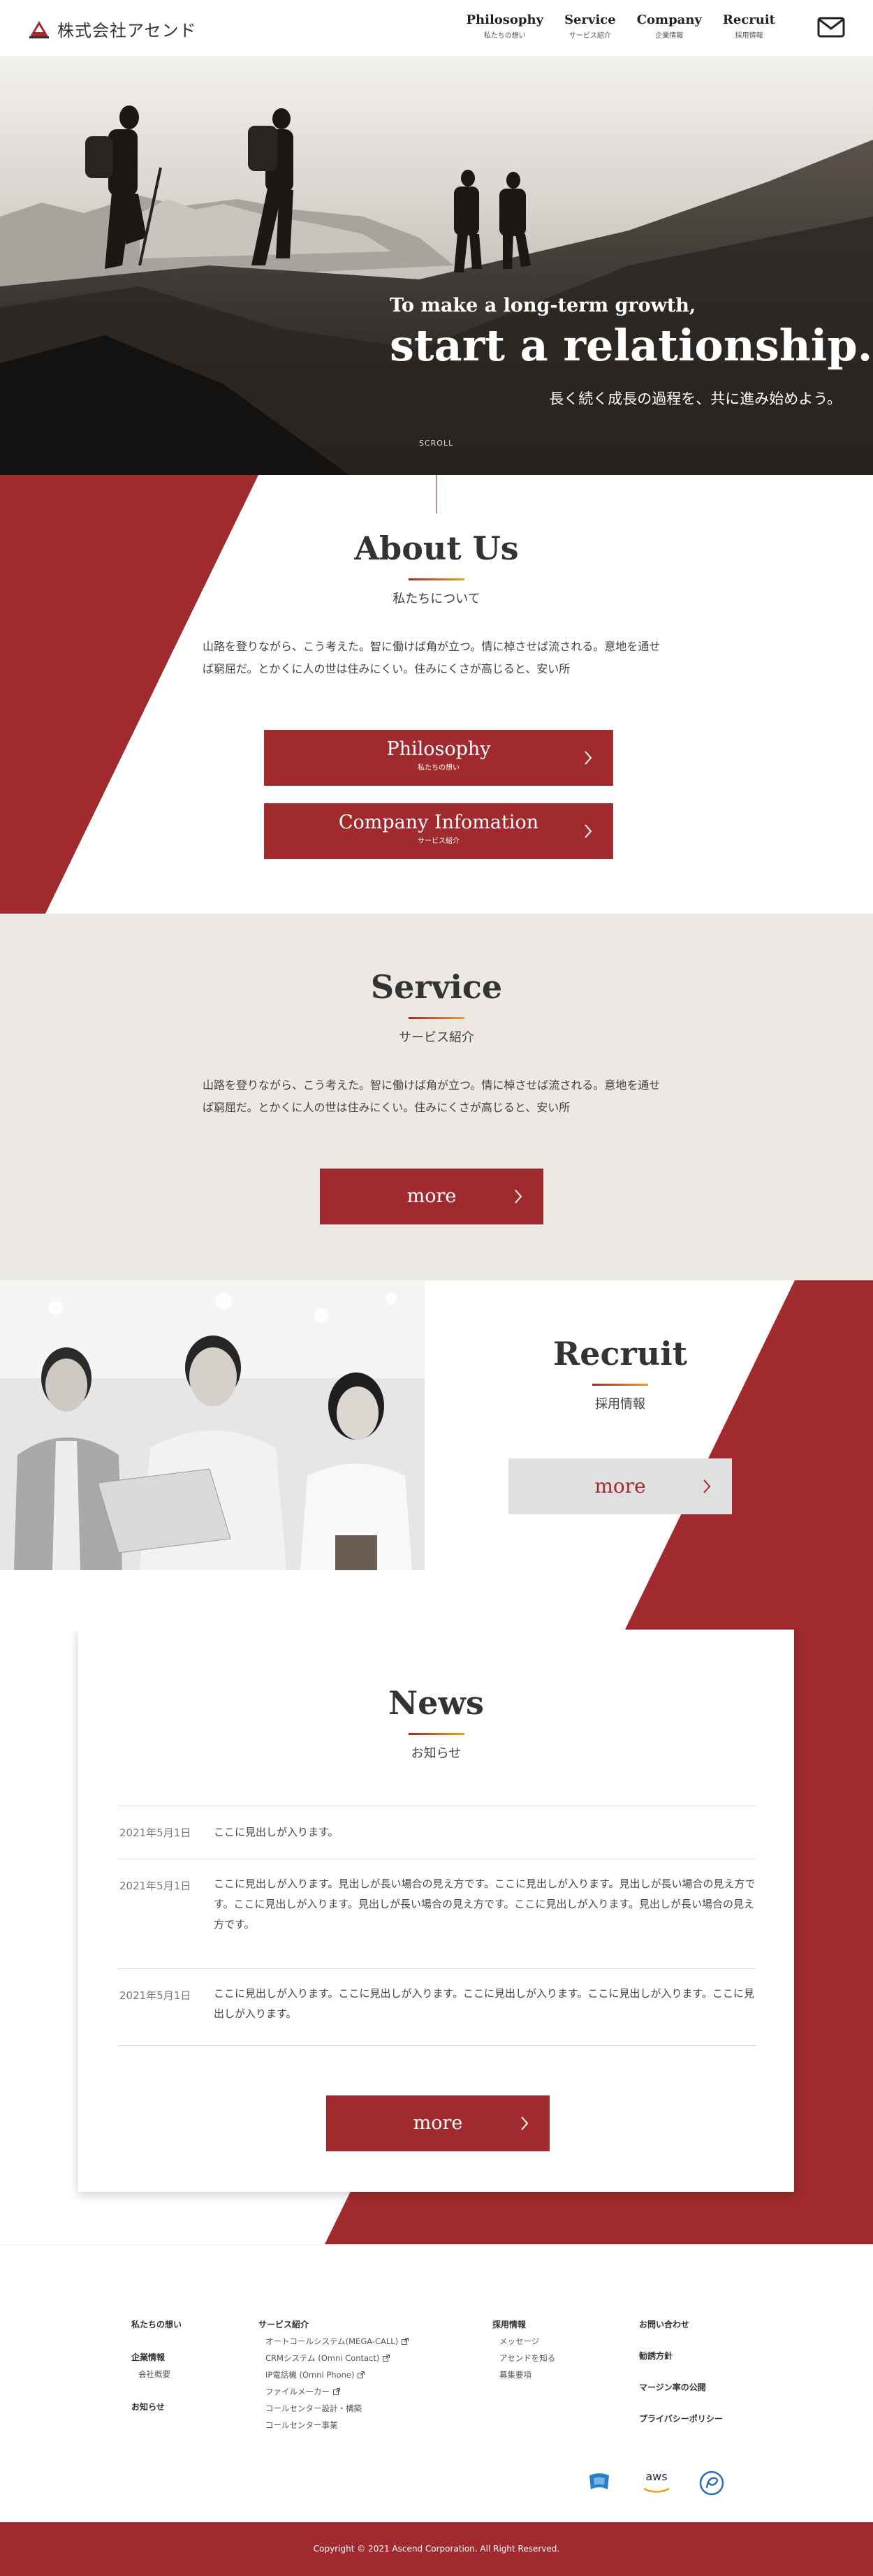 The width and height of the screenshot is (873, 2576). I want to click on nav-company: Company 企業情報, so click(669, 27).